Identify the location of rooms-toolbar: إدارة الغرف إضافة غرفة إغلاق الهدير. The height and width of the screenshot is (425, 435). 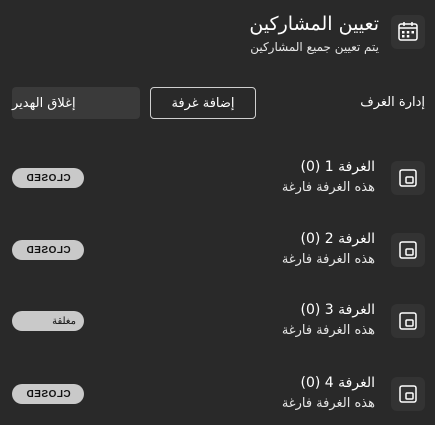
(217, 104).